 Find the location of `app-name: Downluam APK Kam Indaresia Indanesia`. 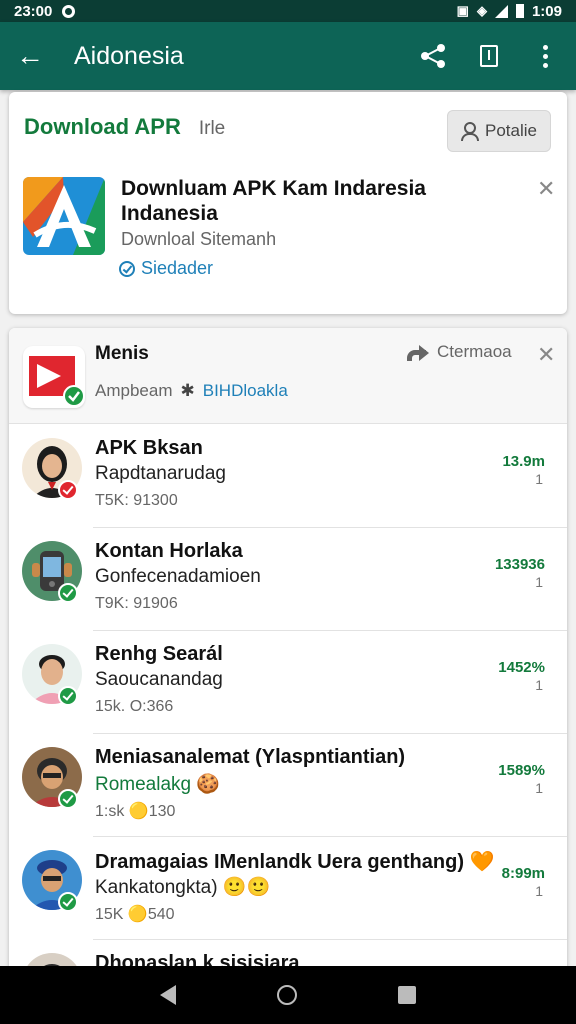

app-name: Downluam APK Kam Indaresia Indanesia is located at coordinates (301, 201).